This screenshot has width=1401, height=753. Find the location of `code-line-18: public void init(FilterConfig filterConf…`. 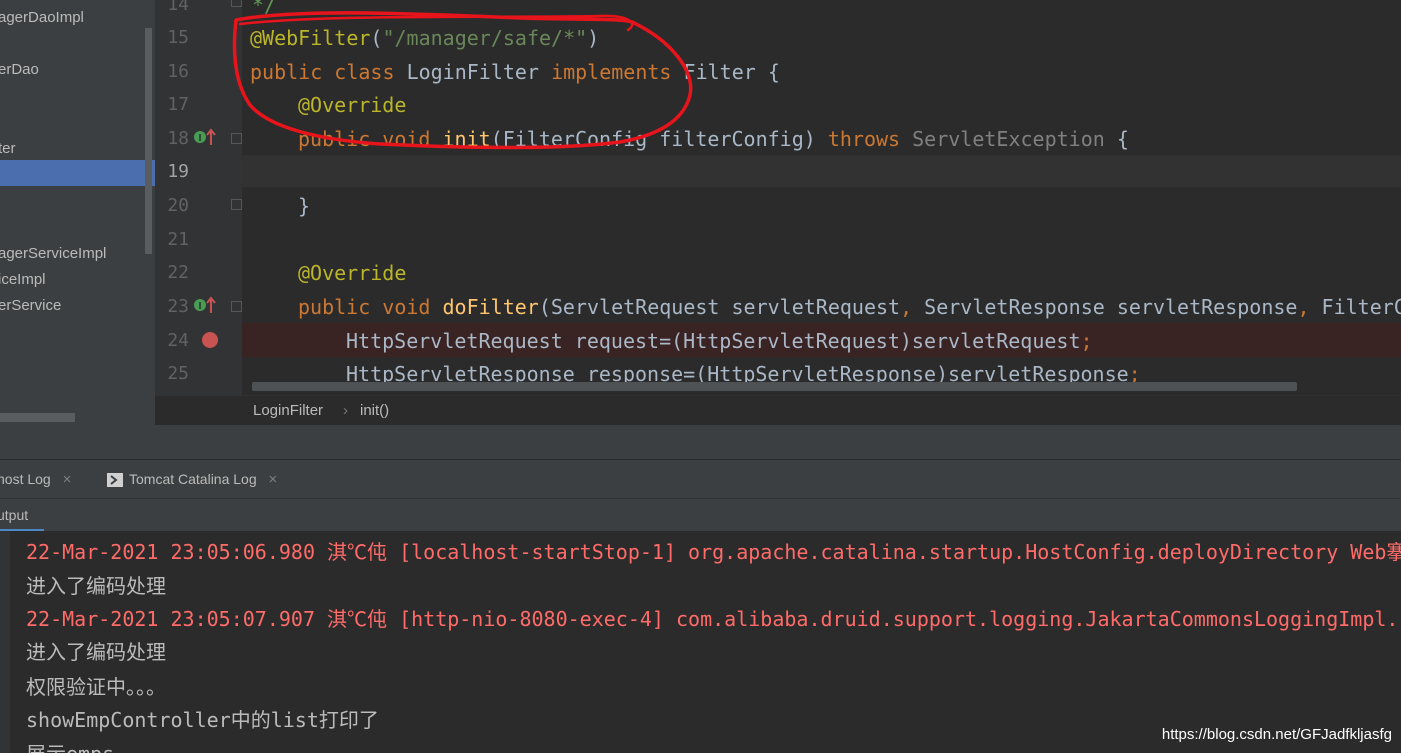

code-line-18: public void init(FilterConfig filterConf… is located at coordinates (713, 139).